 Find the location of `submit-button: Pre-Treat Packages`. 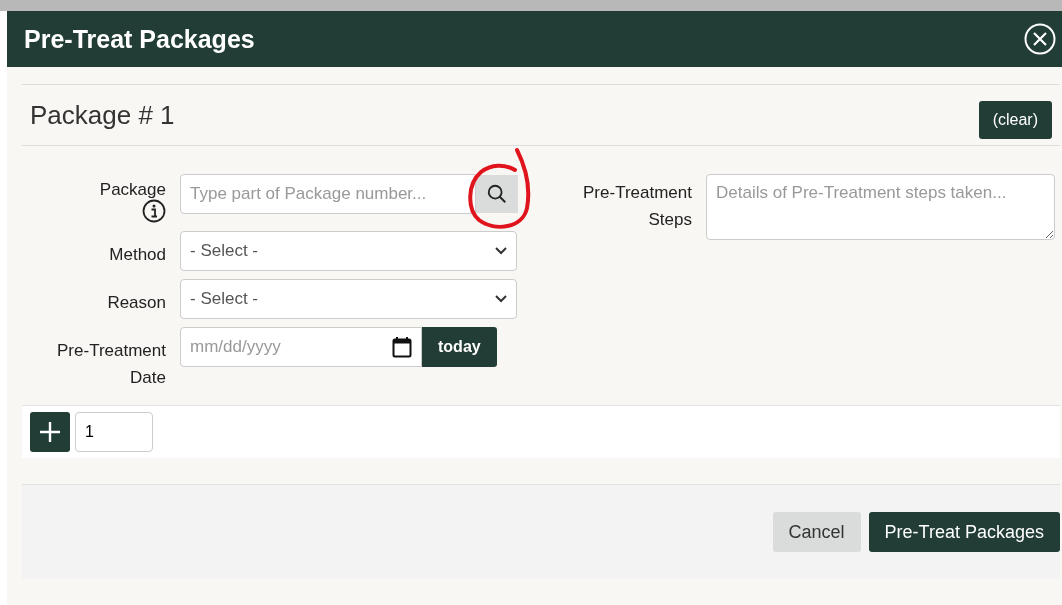

submit-button: Pre-Treat Packages is located at coordinates (964, 532).